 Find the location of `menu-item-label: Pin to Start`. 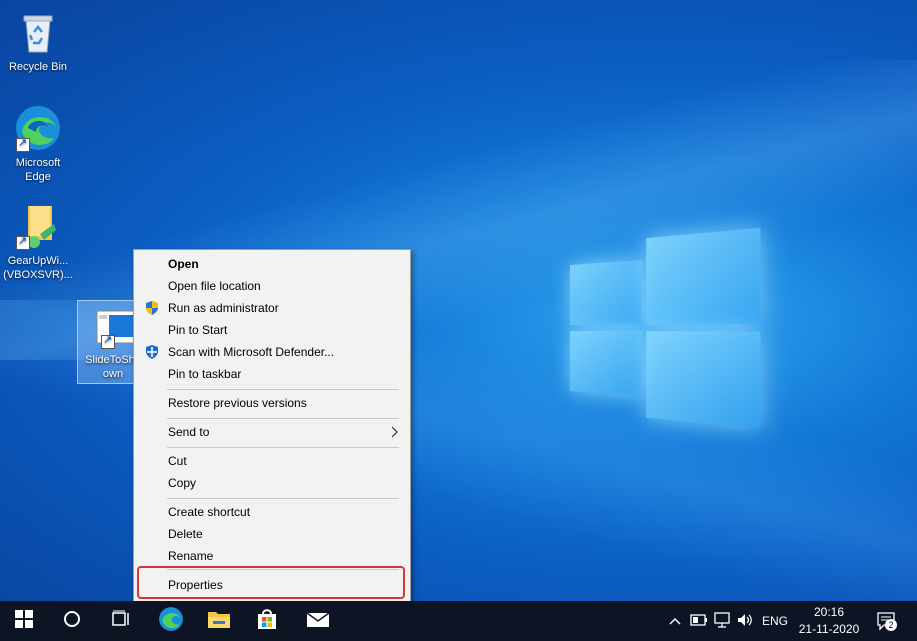

menu-item-label: Pin to Start is located at coordinates (197, 330).